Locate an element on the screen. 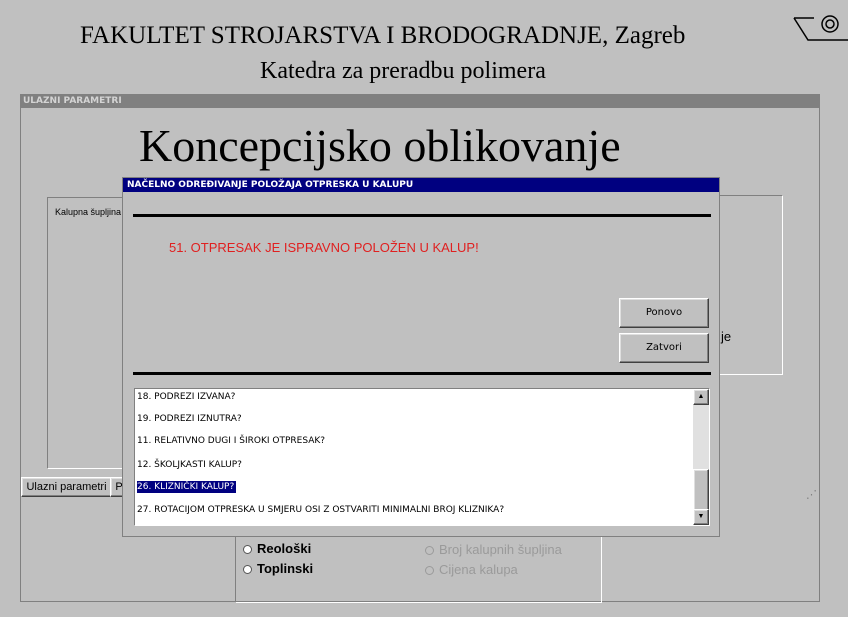 This screenshot has width=848, height=617. list-item-selected: 26. KLIZNIČKI KALUP? is located at coordinates (187, 487).